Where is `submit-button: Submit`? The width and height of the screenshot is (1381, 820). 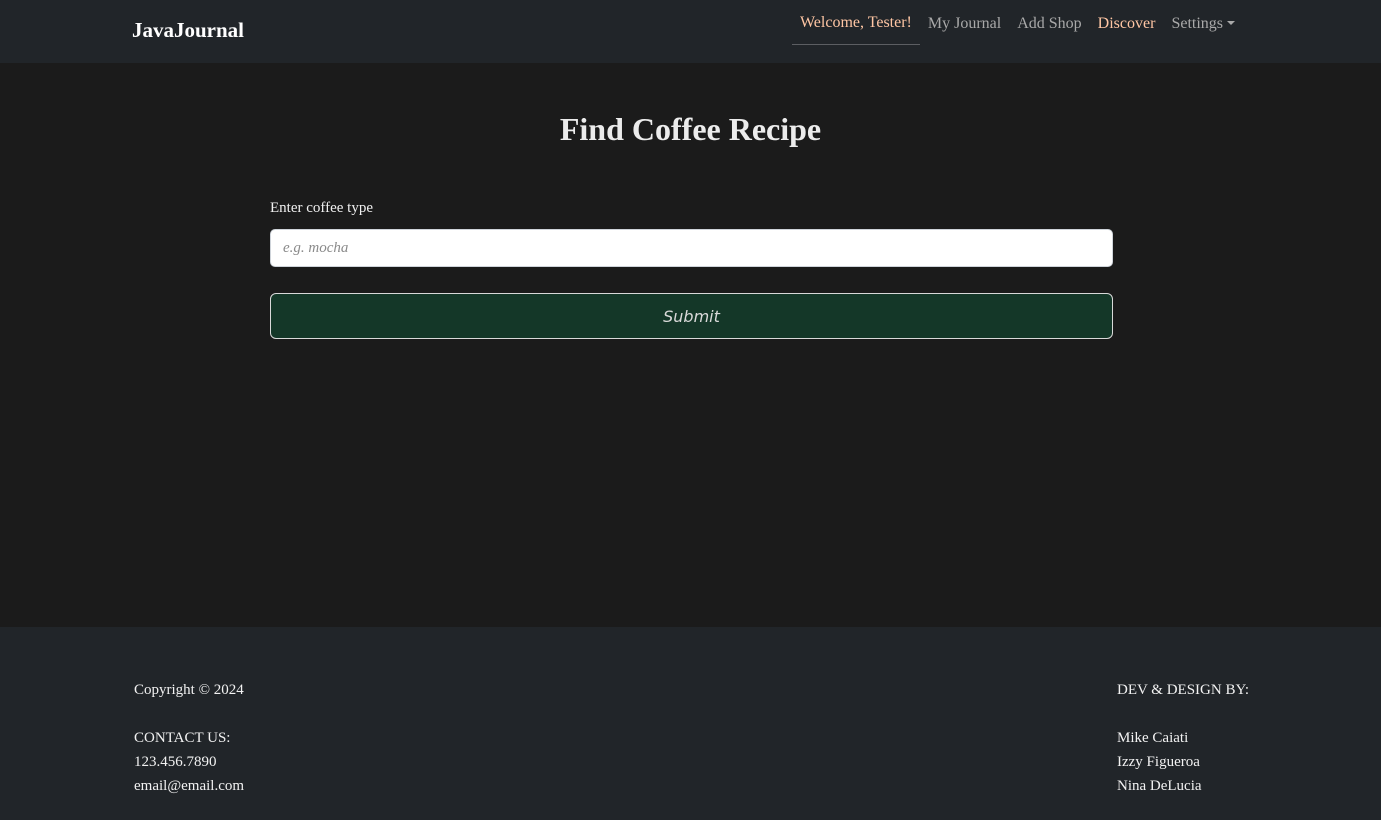
submit-button: Submit is located at coordinates (691, 316).